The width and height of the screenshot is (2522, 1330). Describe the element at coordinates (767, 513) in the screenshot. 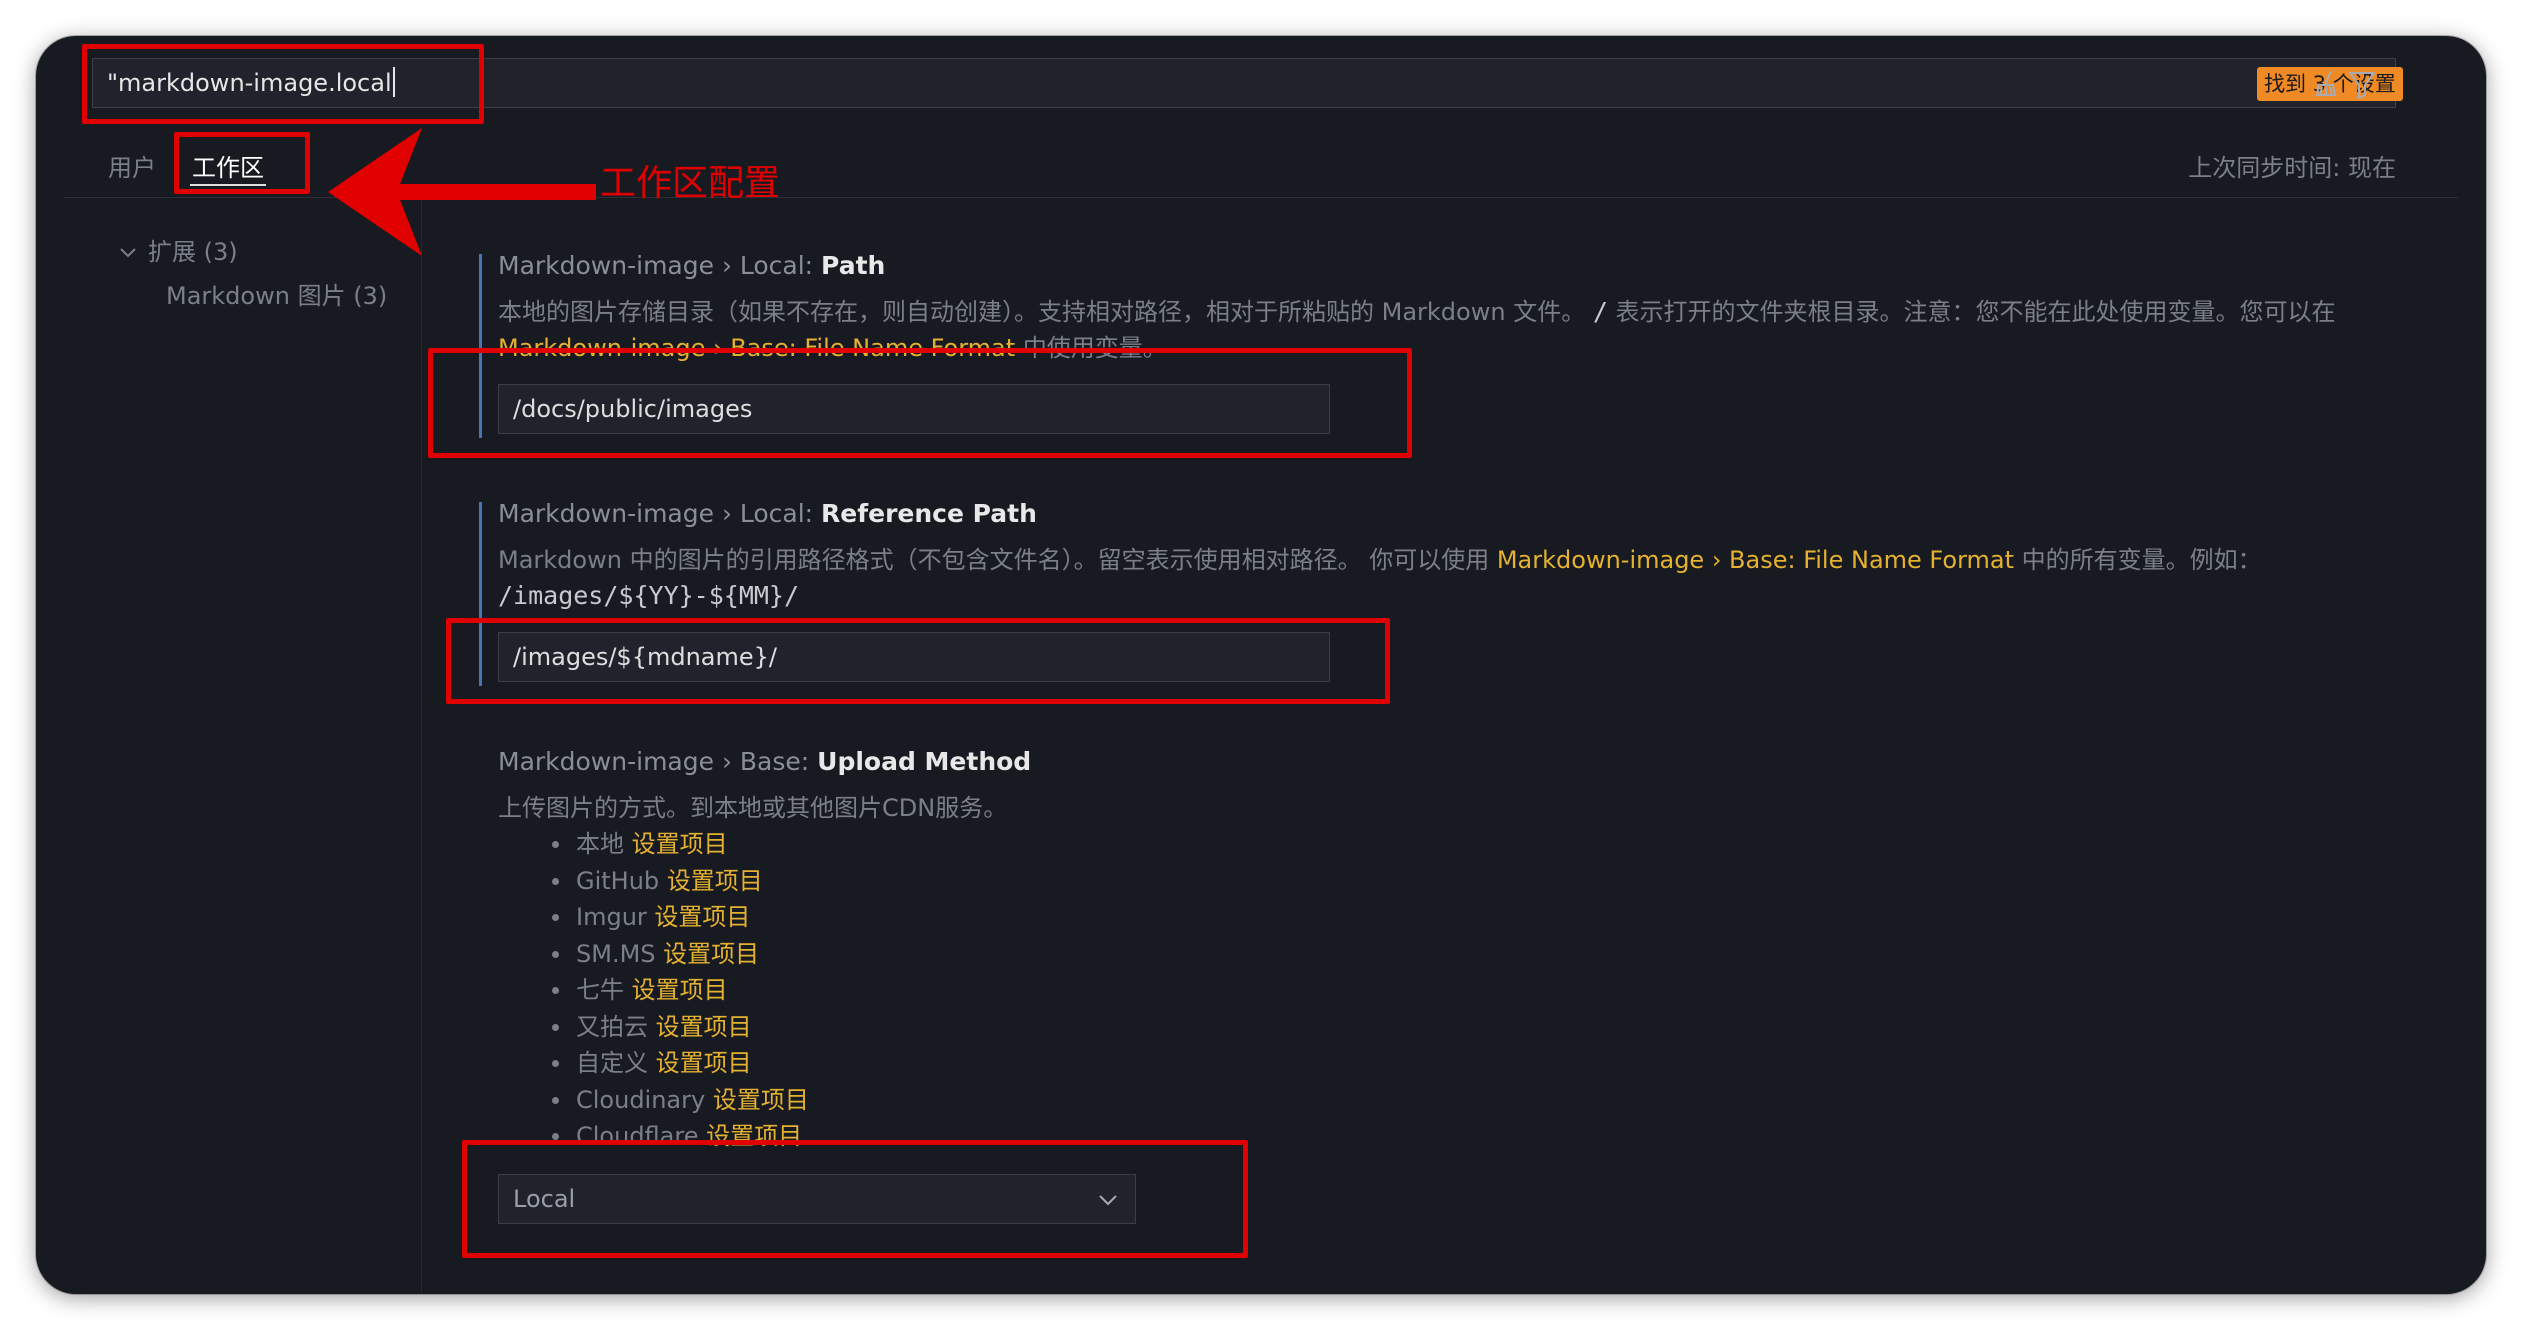

I see `setting-title-reference-path: Markdown-image › Local: Reference Path` at that location.